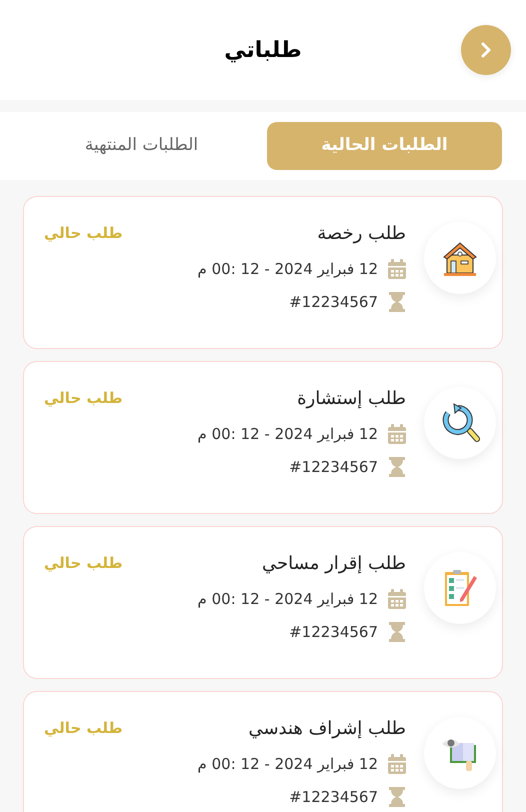 The image size is (526, 812). I want to click on request-title: طلب إستشارة, so click(351, 399).